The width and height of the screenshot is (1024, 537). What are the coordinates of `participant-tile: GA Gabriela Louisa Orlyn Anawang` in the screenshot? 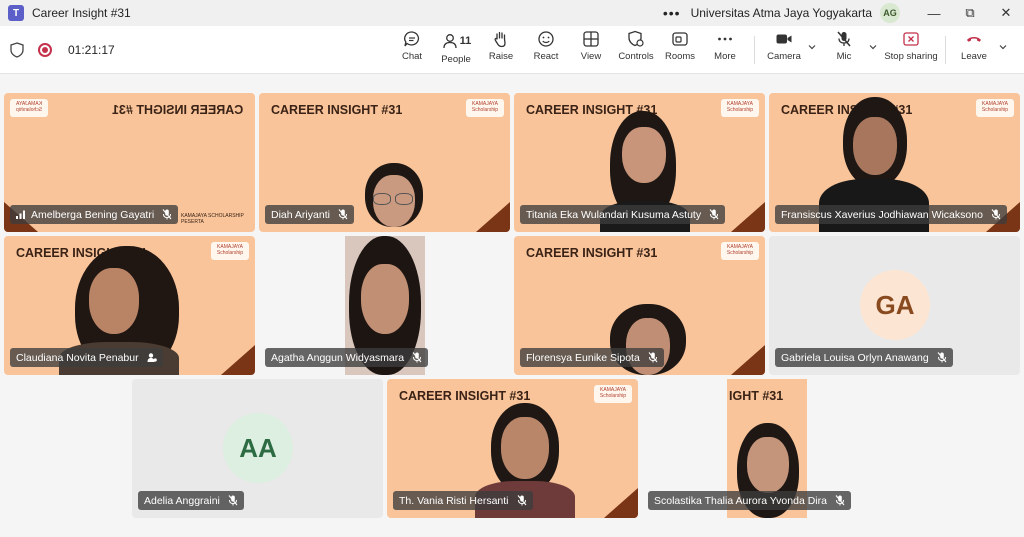 It's located at (894, 305).